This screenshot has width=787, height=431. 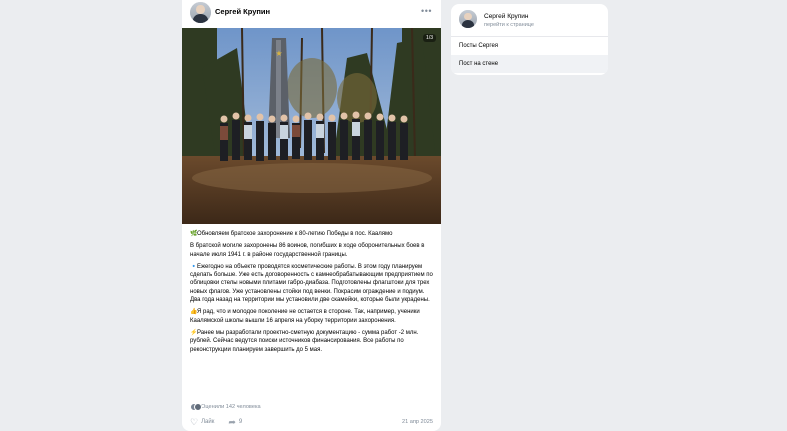 What do you see at coordinates (194, 332) in the screenshot?
I see `lightning-icon: ⚡` at bounding box center [194, 332].